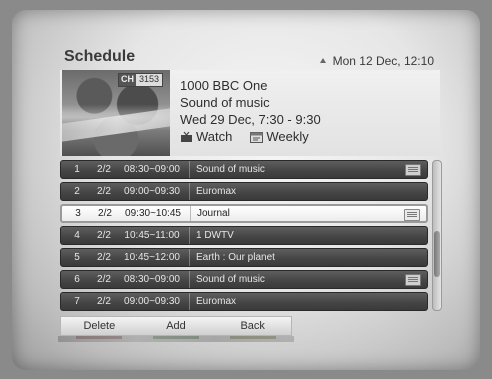  What do you see at coordinates (322, 60) in the screenshot?
I see `clock-icon` at bounding box center [322, 60].